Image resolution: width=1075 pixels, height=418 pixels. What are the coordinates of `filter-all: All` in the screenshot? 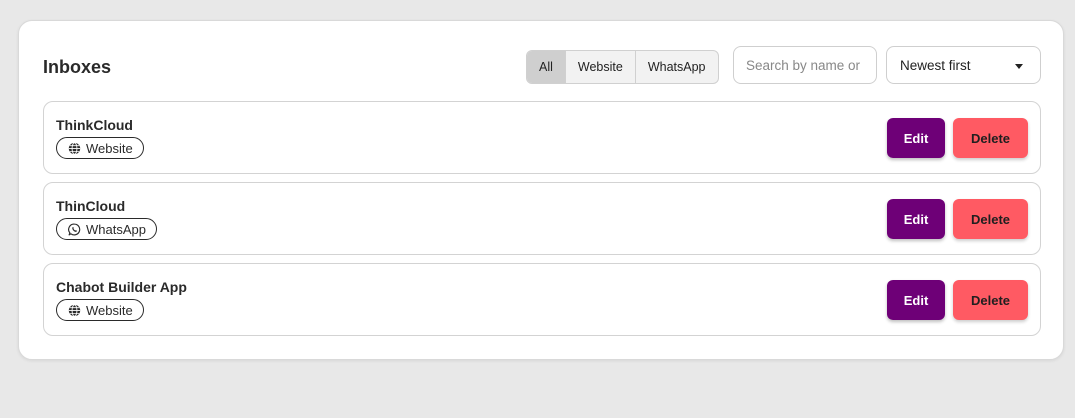 It's located at (546, 67).